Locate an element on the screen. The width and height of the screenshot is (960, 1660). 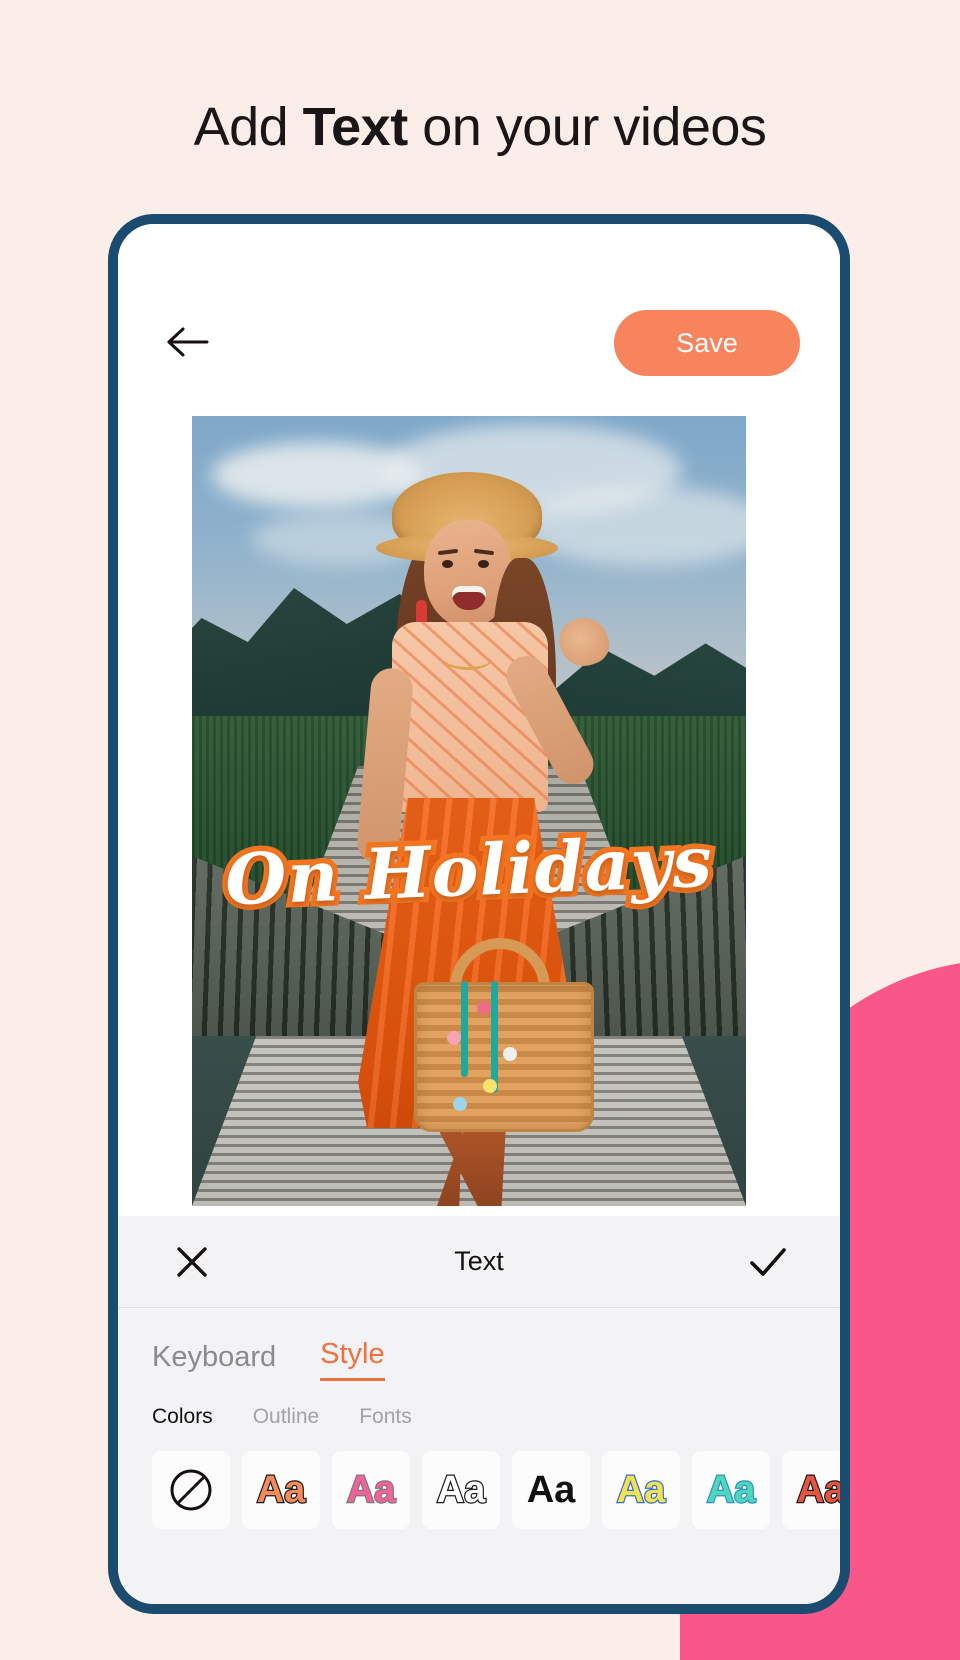
tab-keyboard: Keyboard is located at coordinates (214, 1361).